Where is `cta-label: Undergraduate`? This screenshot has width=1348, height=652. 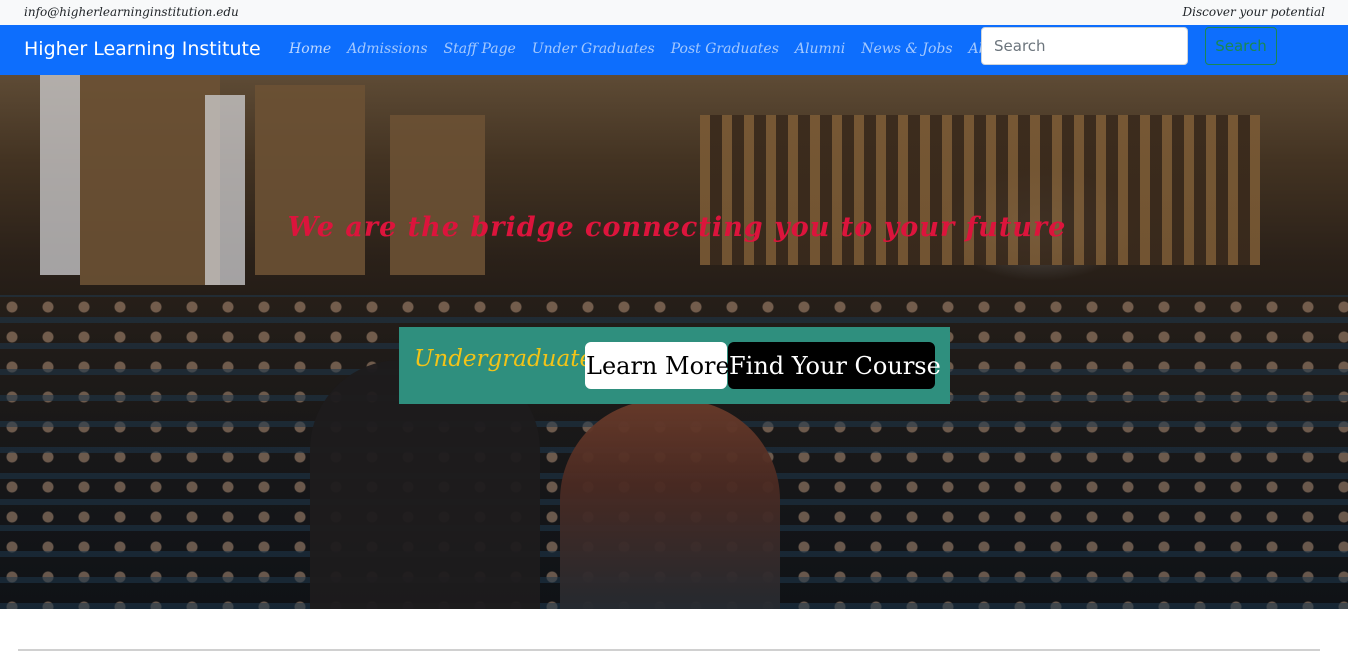
cta-label: Undergraduate is located at coordinates (504, 359).